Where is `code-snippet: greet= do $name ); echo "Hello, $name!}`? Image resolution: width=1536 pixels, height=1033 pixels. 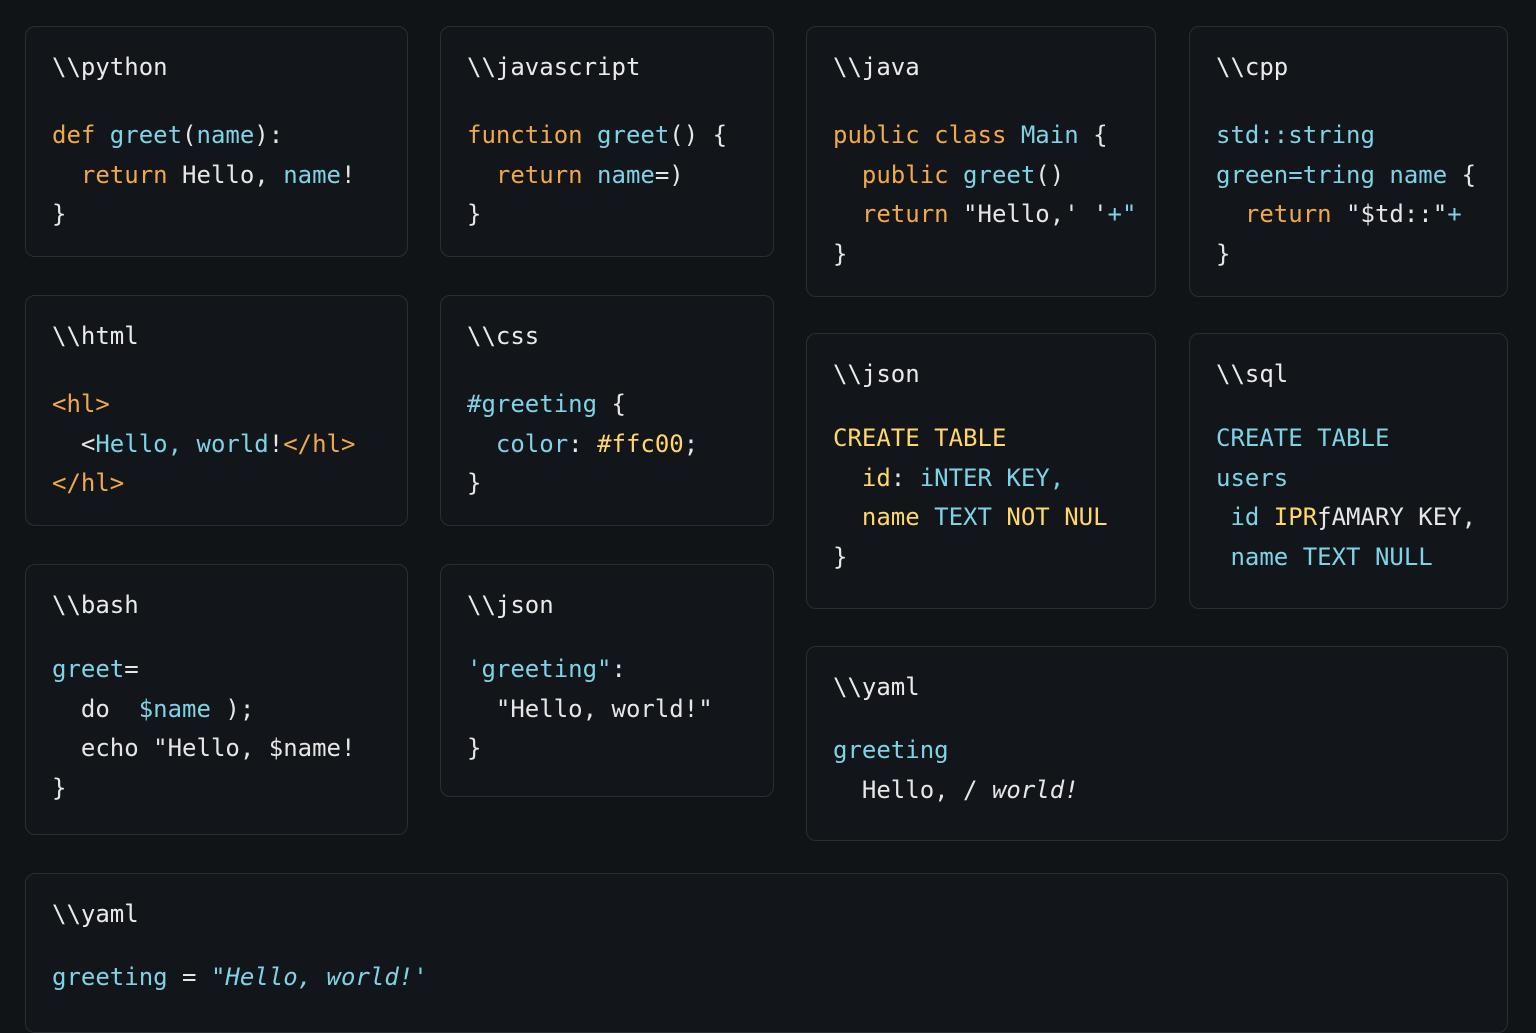 code-snippet: greet= do $name ); echo "Hello, $name!} is located at coordinates (203, 729).